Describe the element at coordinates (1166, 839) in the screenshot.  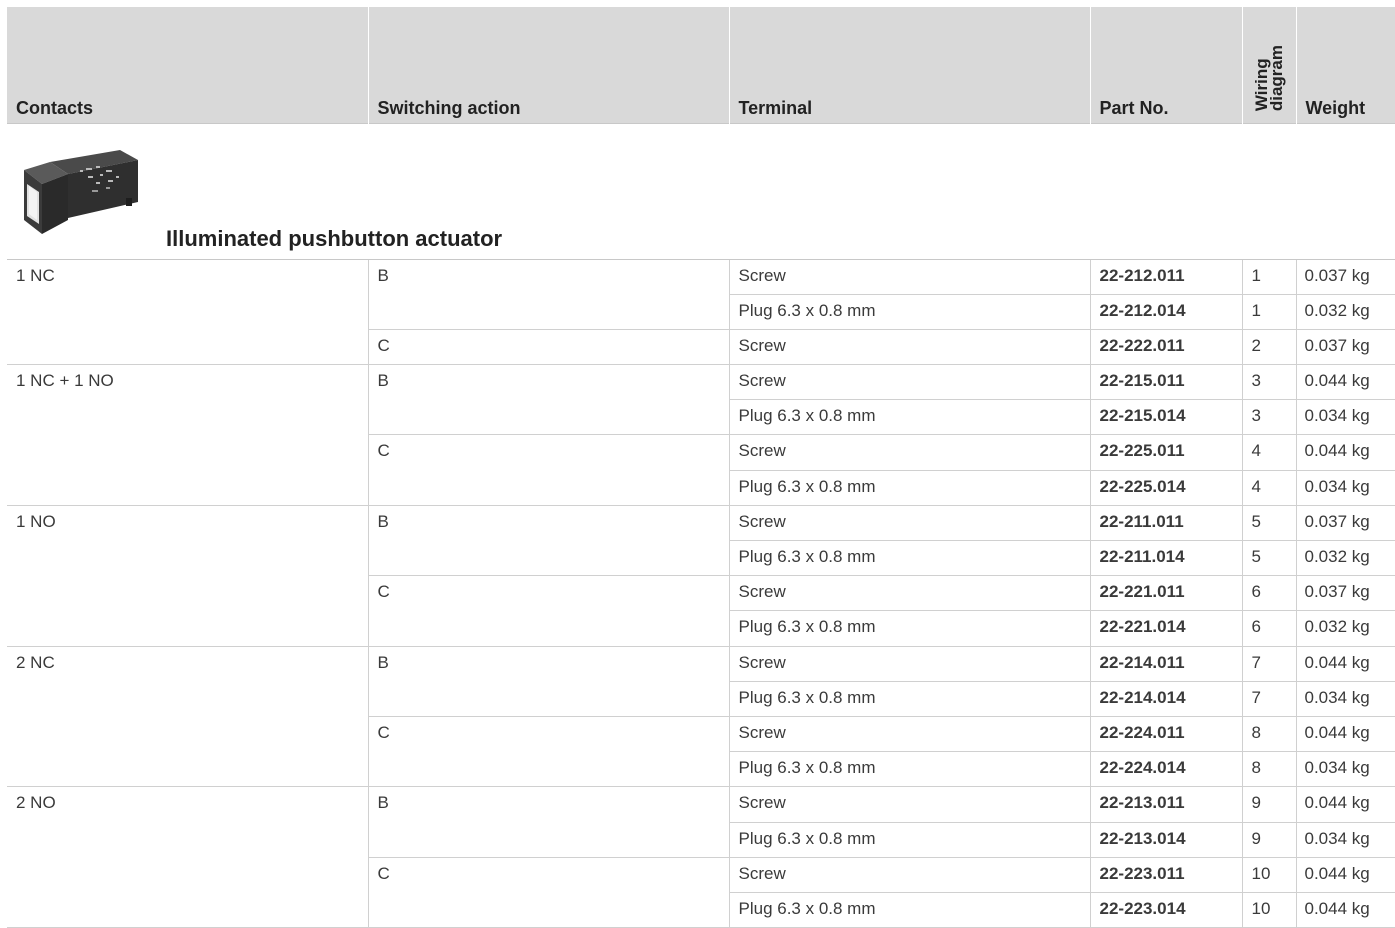
I see `cell-part-no: 22-213.014` at that location.